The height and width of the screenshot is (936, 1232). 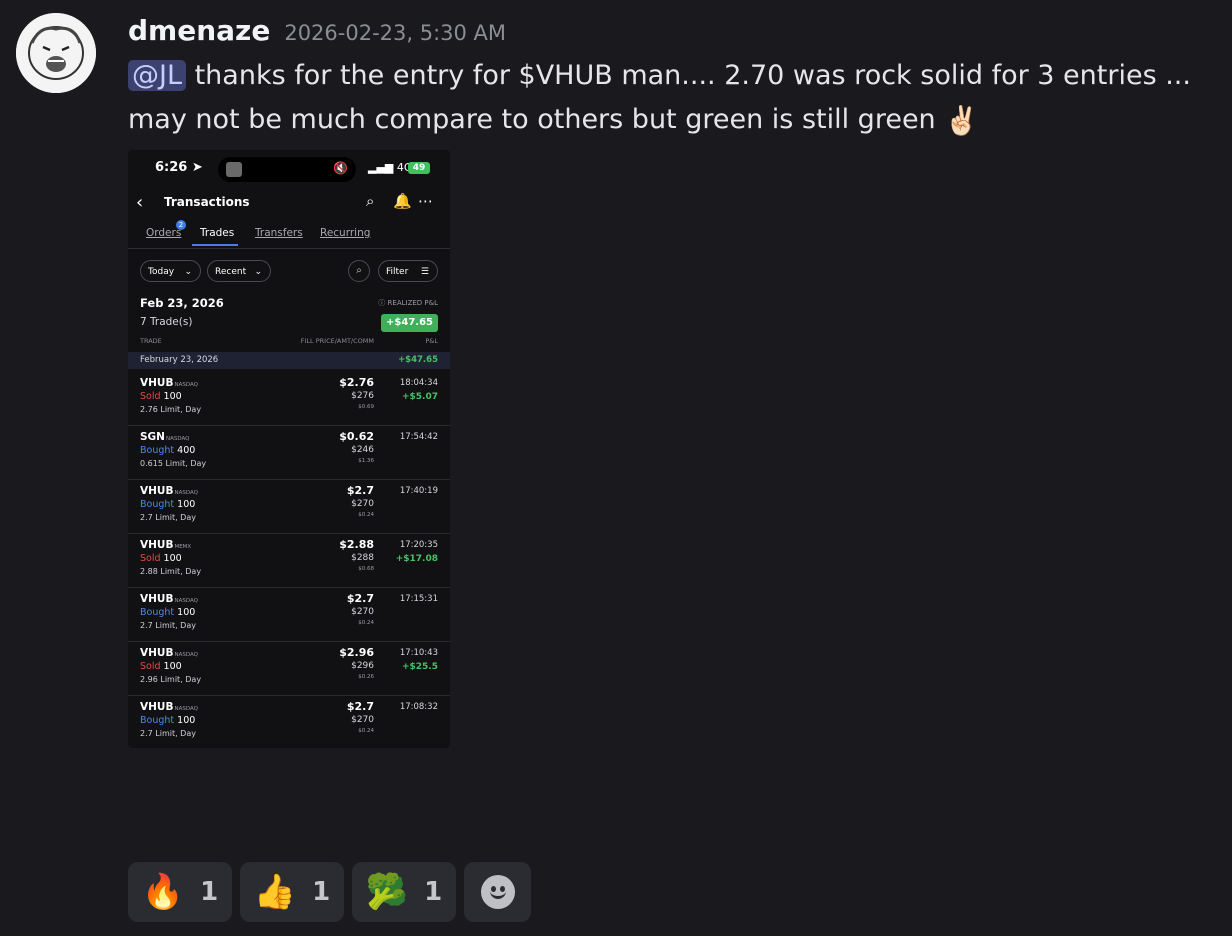 What do you see at coordinates (340, 168) in the screenshot?
I see `mute-icon: 🔇` at bounding box center [340, 168].